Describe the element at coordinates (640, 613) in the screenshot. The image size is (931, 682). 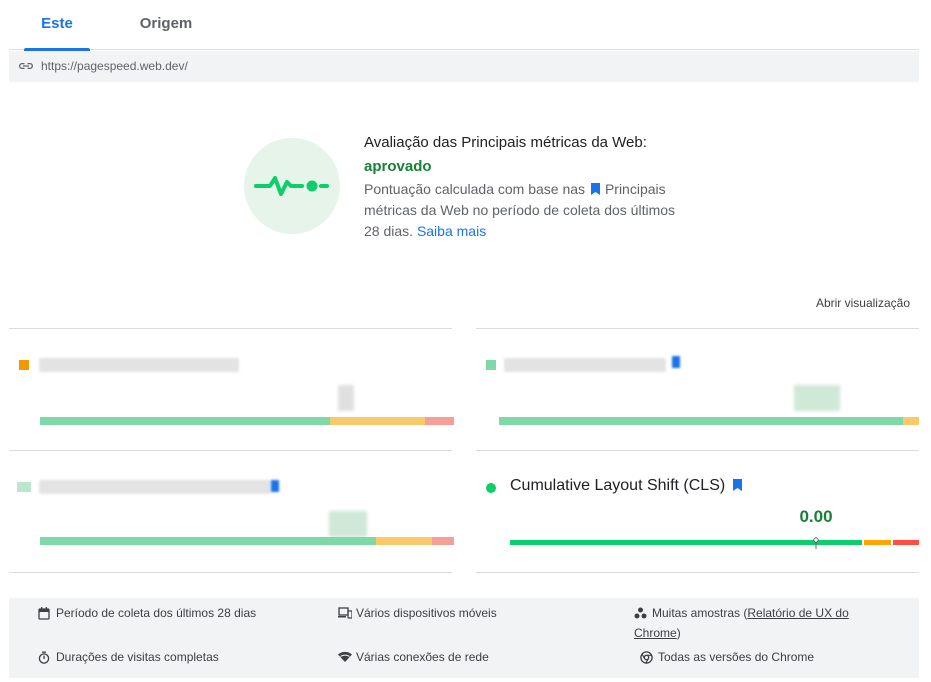
I see `samples-icon` at that location.